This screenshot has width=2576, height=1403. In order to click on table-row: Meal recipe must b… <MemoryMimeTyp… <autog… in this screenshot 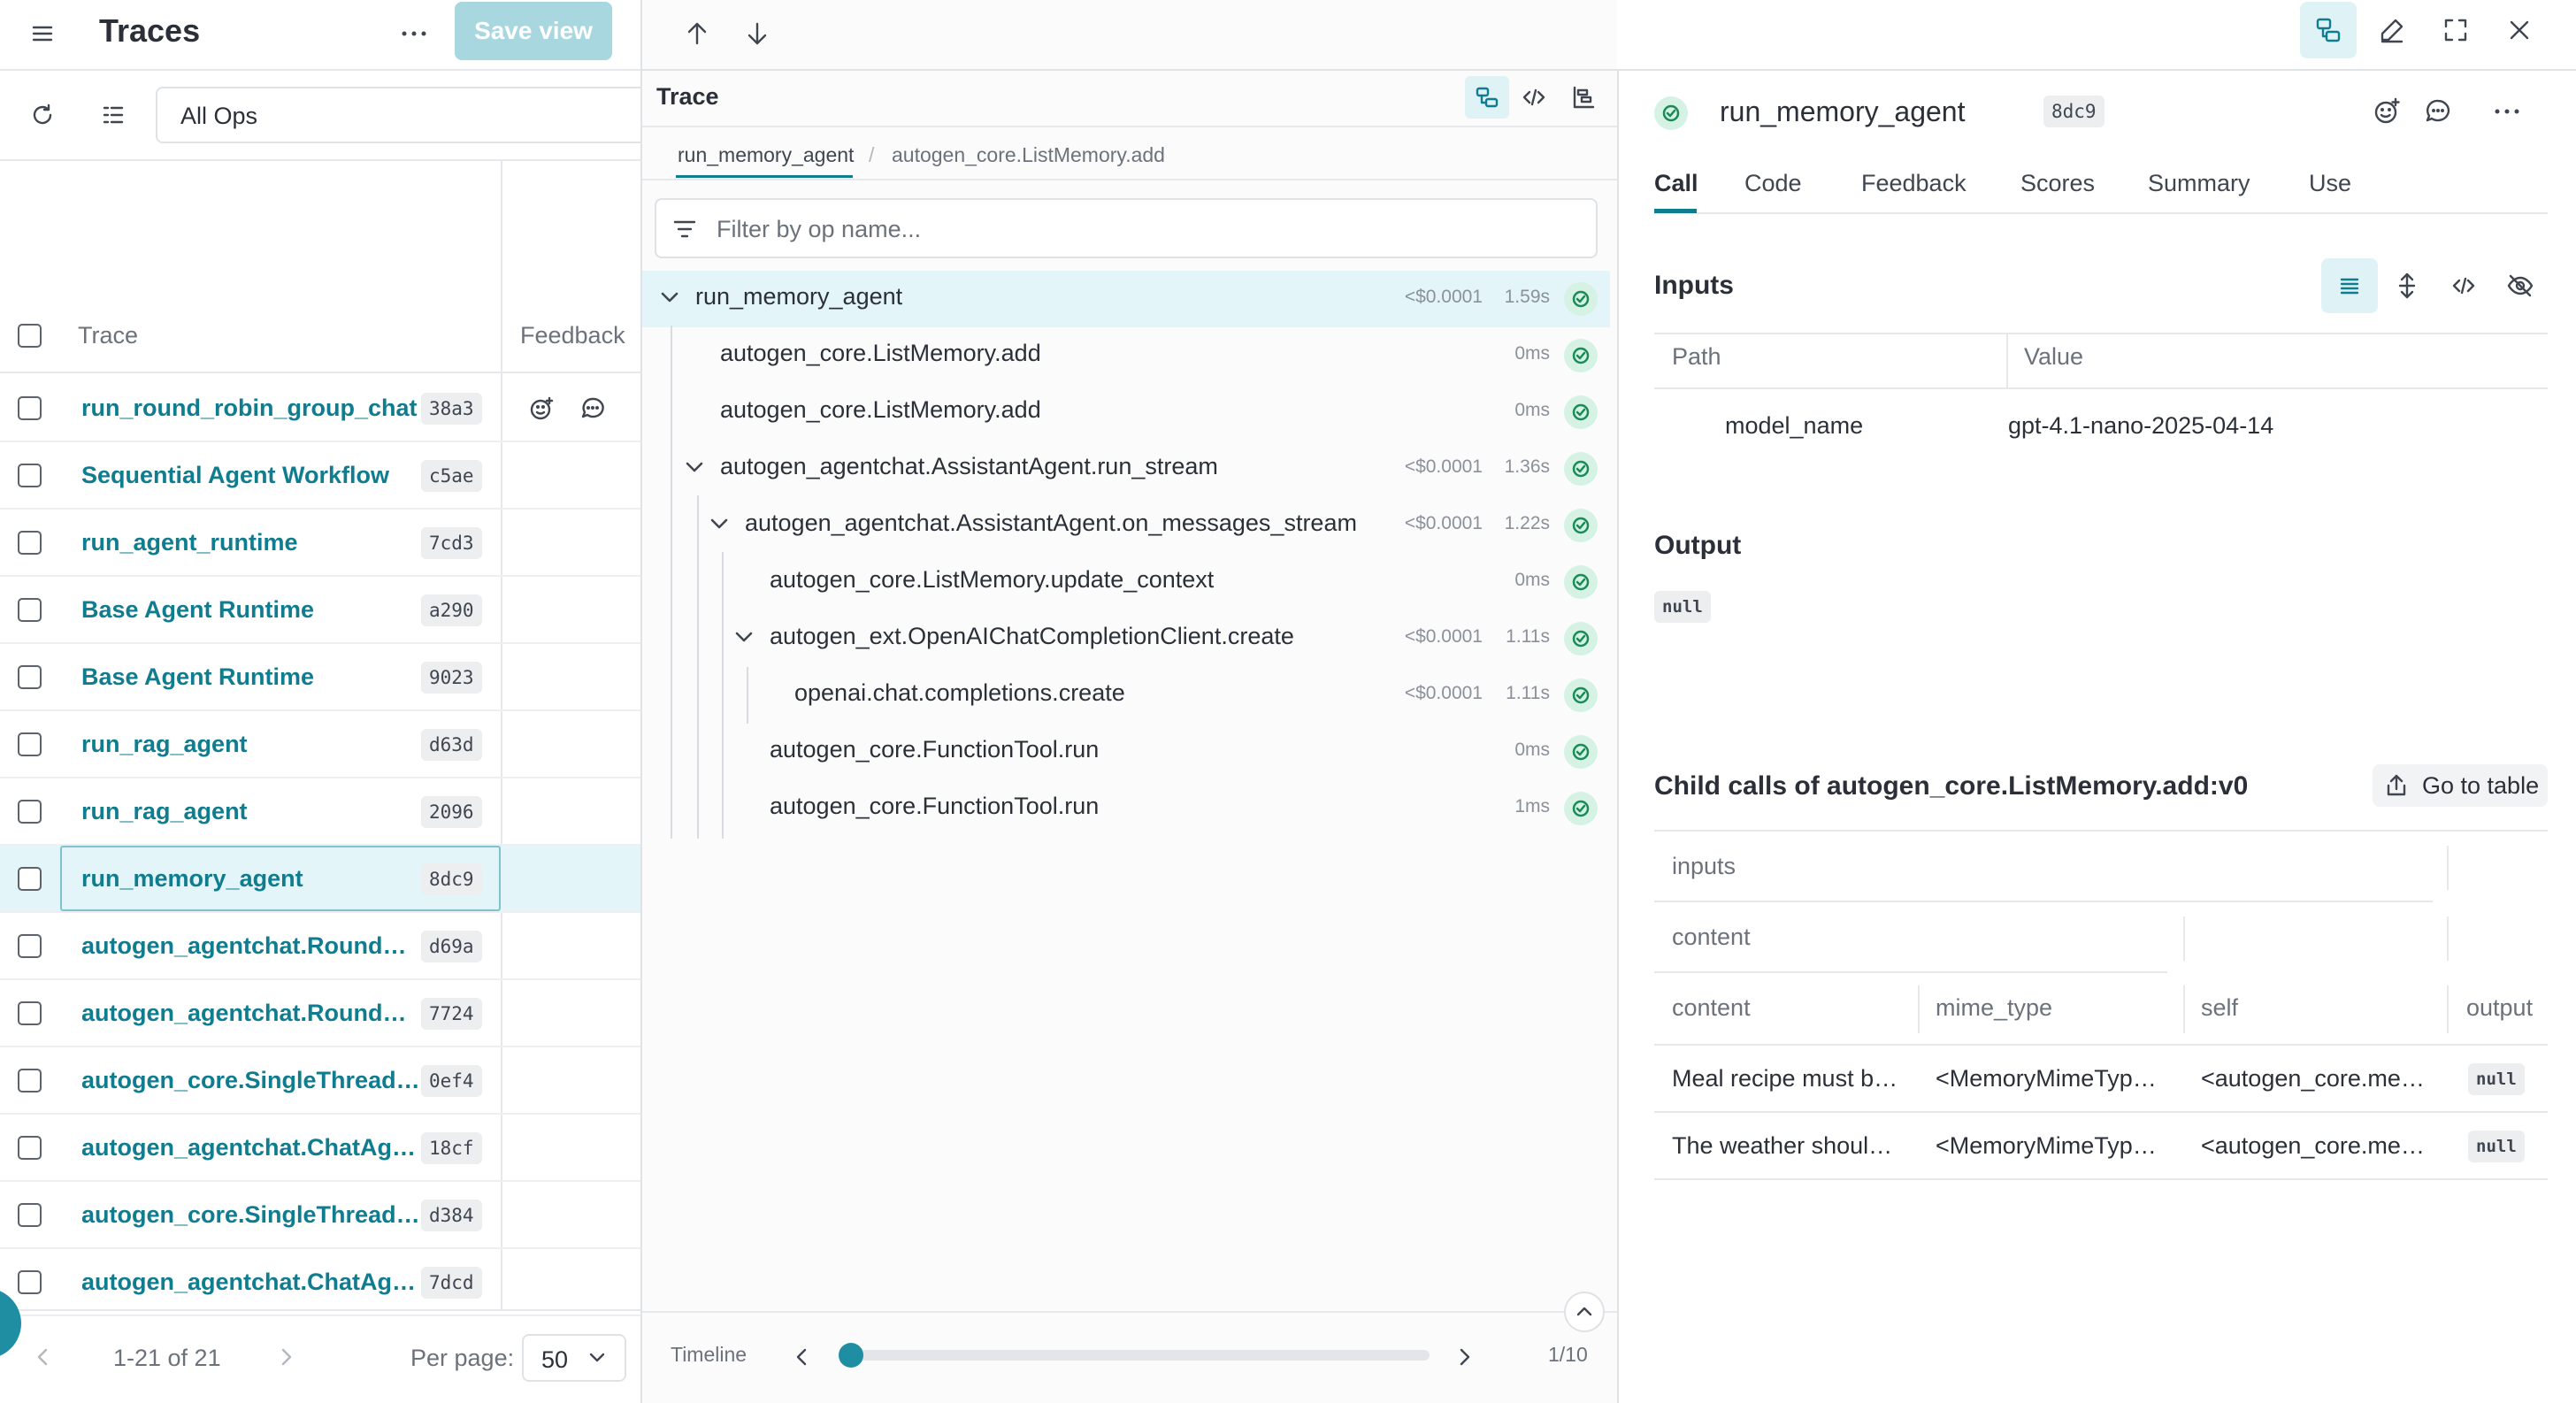, I will do `click(2101, 1079)`.